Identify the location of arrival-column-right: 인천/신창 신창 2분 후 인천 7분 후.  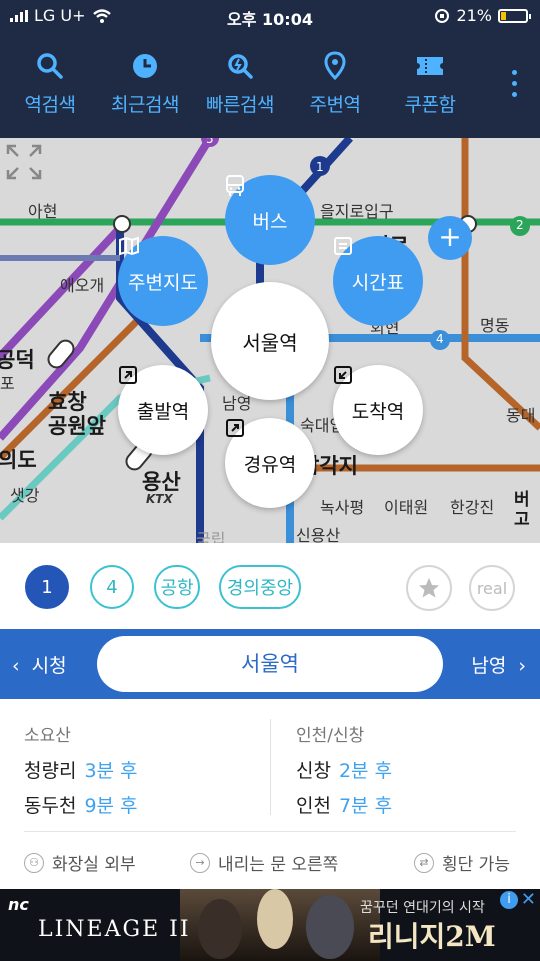
(416, 773).